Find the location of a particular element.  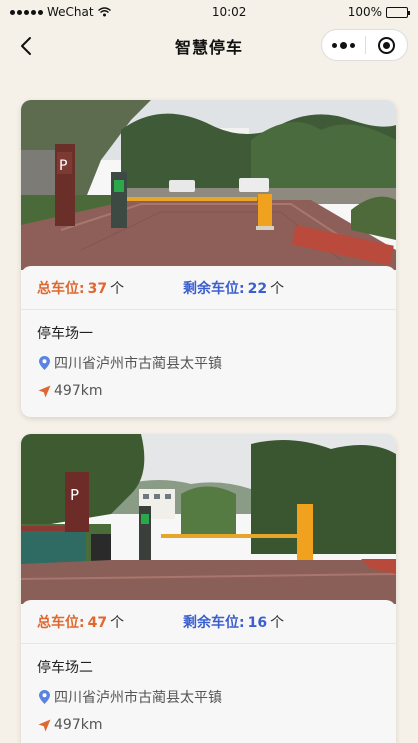

total-spaces-value: 47 is located at coordinates (97, 622).